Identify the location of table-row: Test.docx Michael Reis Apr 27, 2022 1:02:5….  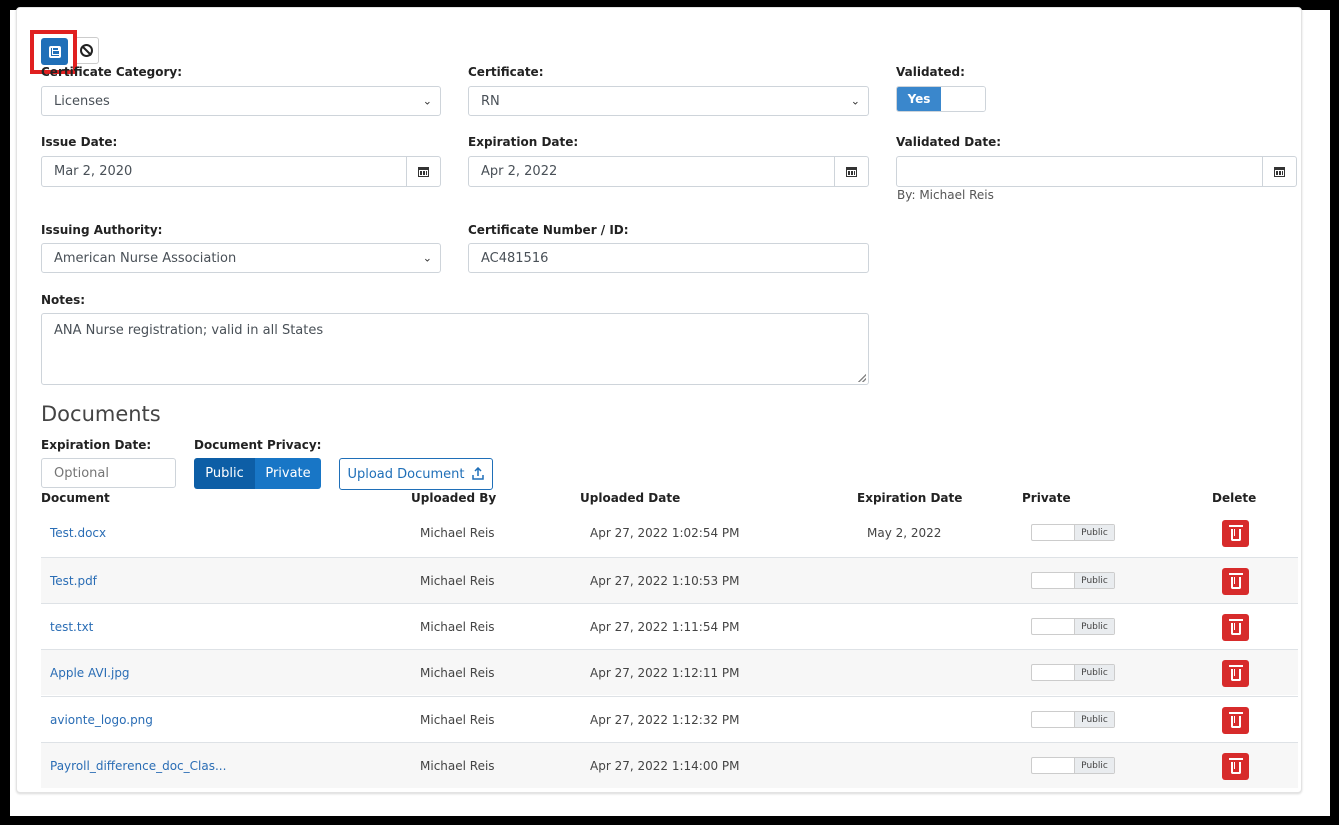
(669, 533).